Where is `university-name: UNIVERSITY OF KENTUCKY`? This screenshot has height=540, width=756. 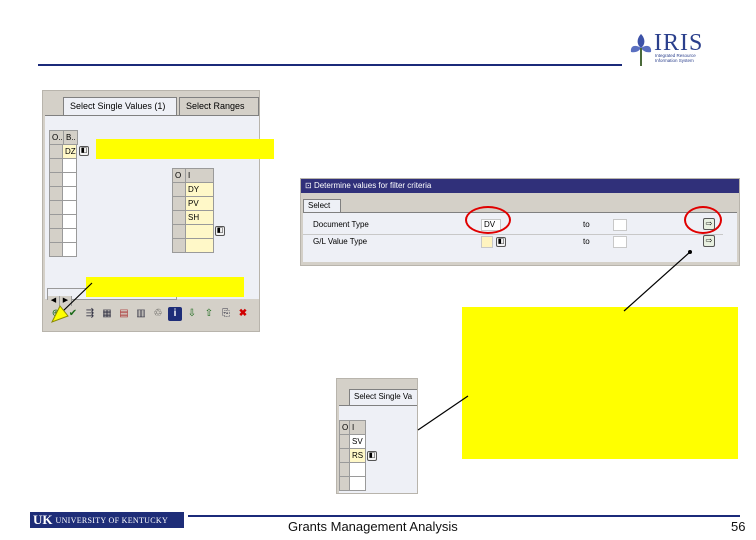 university-name: UNIVERSITY OF KENTUCKY is located at coordinates (112, 520).